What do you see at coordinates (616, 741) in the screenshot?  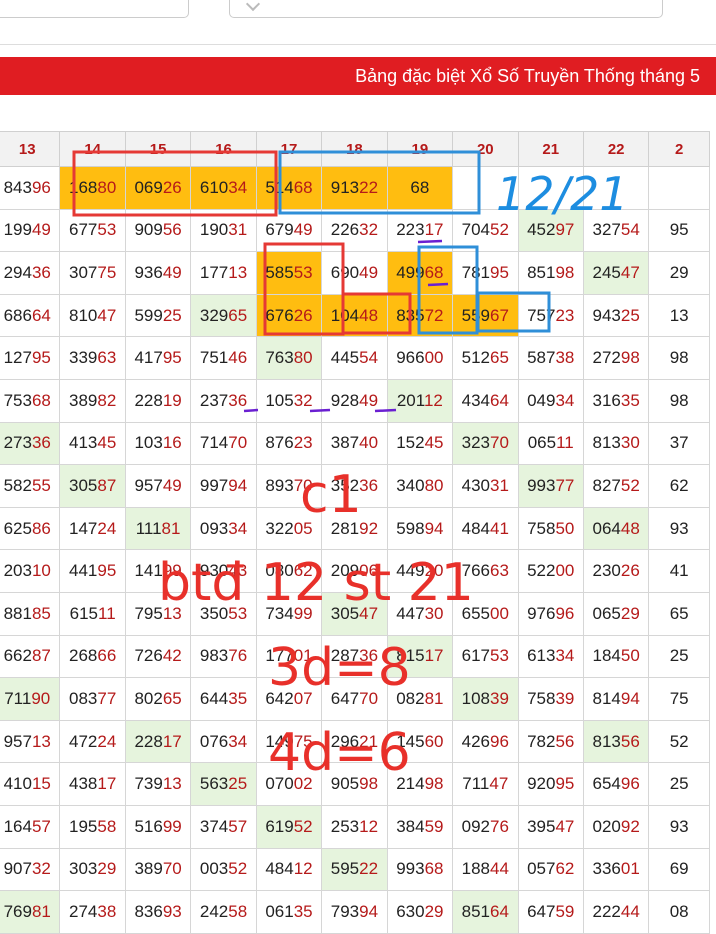 I see `result-cell: 81356` at bounding box center [616, 741].